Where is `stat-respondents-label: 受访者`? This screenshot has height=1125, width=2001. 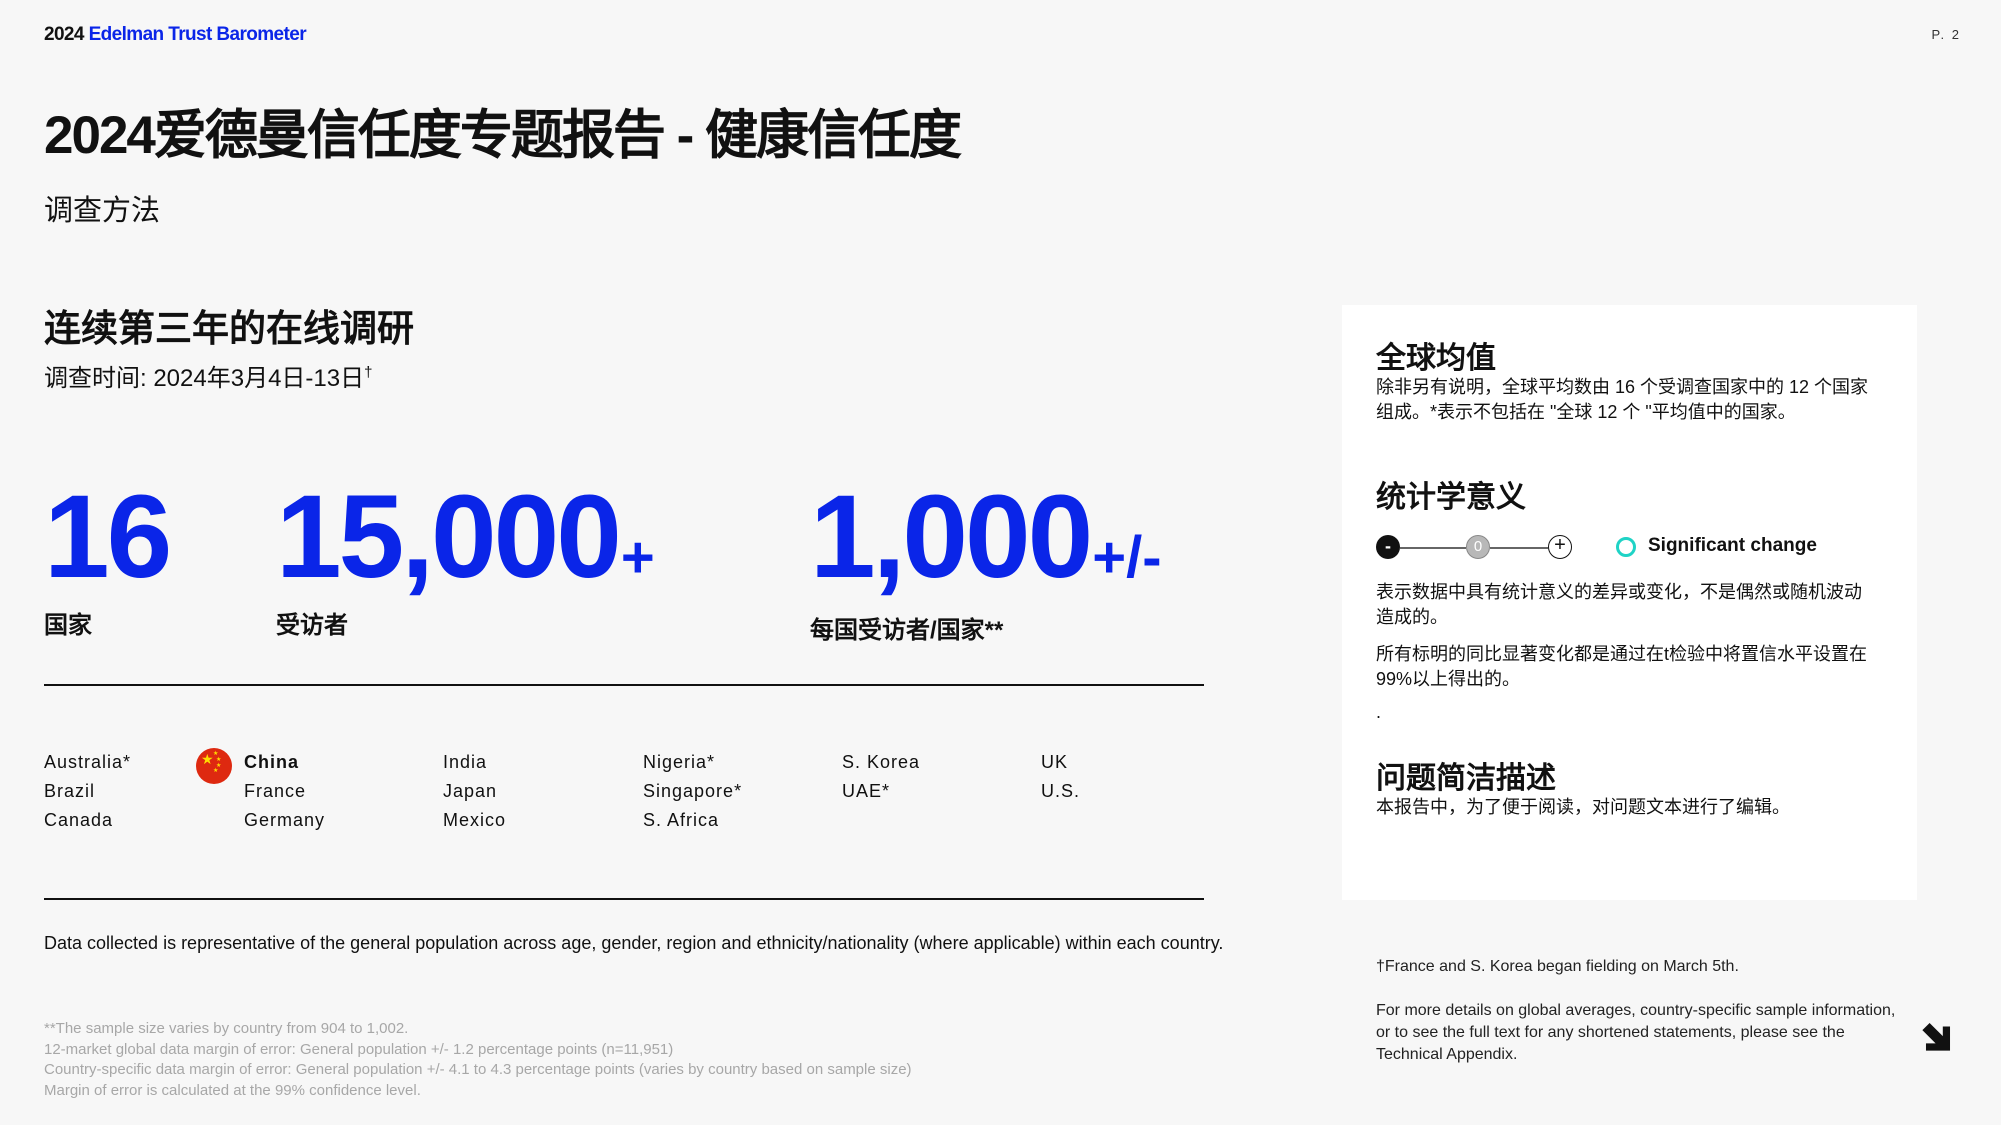 stat-respondents-label: 受访者 is located at coordinates (312, 625).